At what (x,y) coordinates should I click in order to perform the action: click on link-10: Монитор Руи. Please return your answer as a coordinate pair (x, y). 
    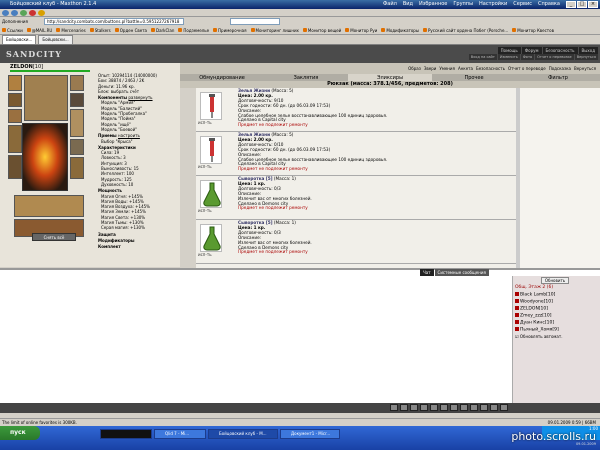
    Looking at the image, I should click on (361, 30).